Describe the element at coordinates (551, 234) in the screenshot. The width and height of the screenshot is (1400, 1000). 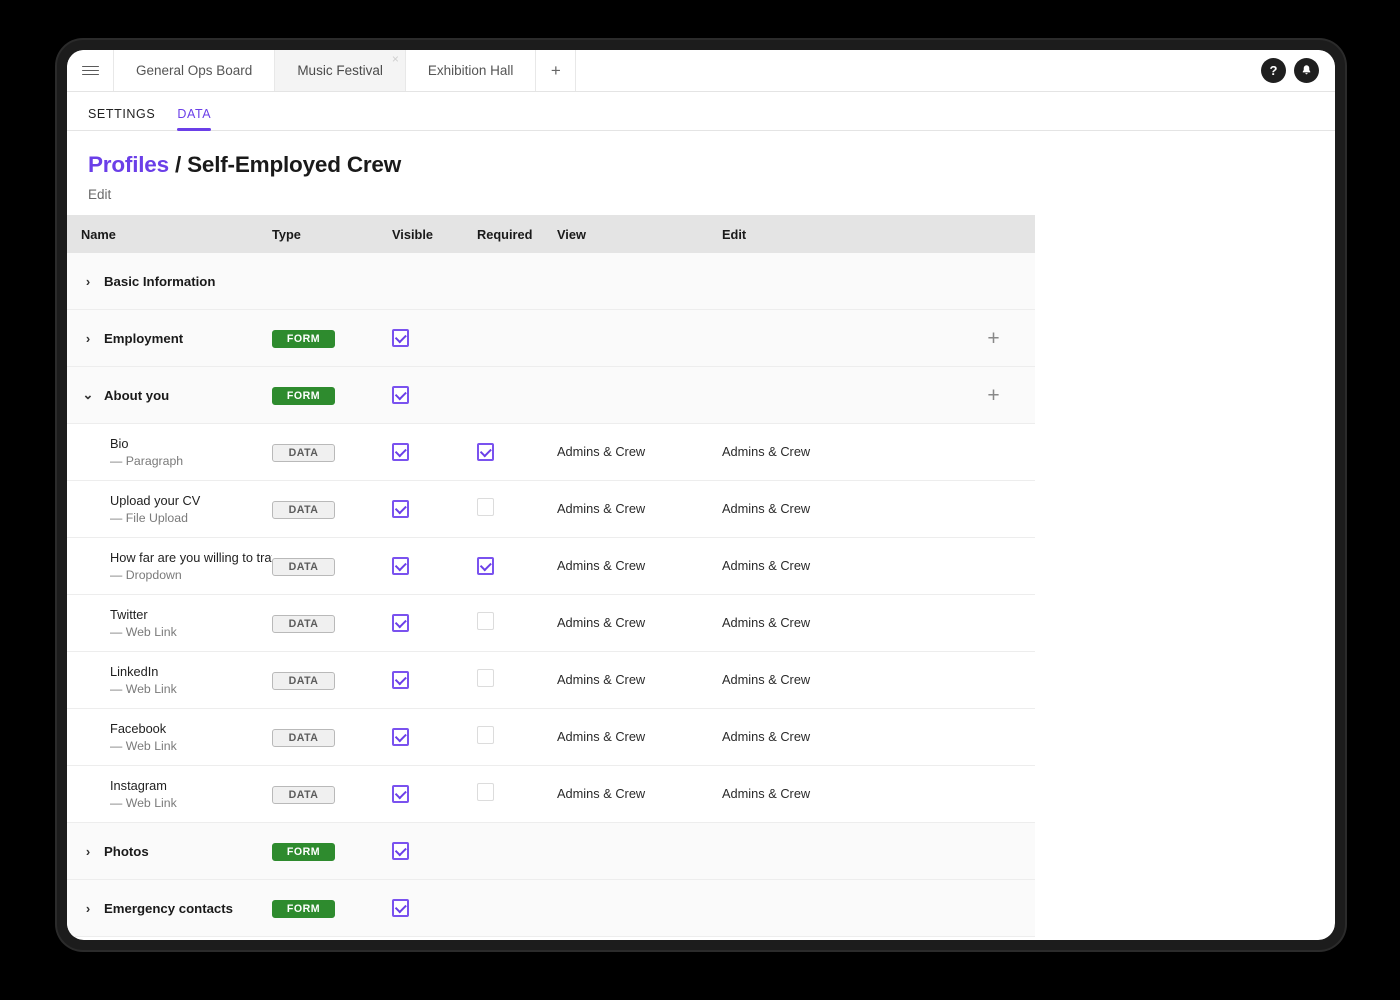
I see `table-header-row: Name Type Visible Required View Edit` at that location.